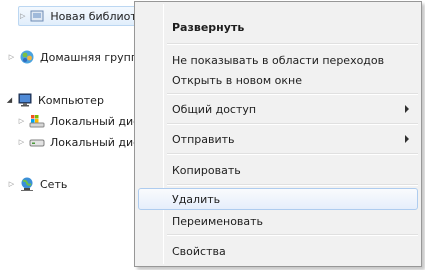 This screenshot has width=425, height=270. What do you see at coordinates (199, 251) in the screenshot?
I see `menu-item-label: Свойства` at bounding box center [199, 251].